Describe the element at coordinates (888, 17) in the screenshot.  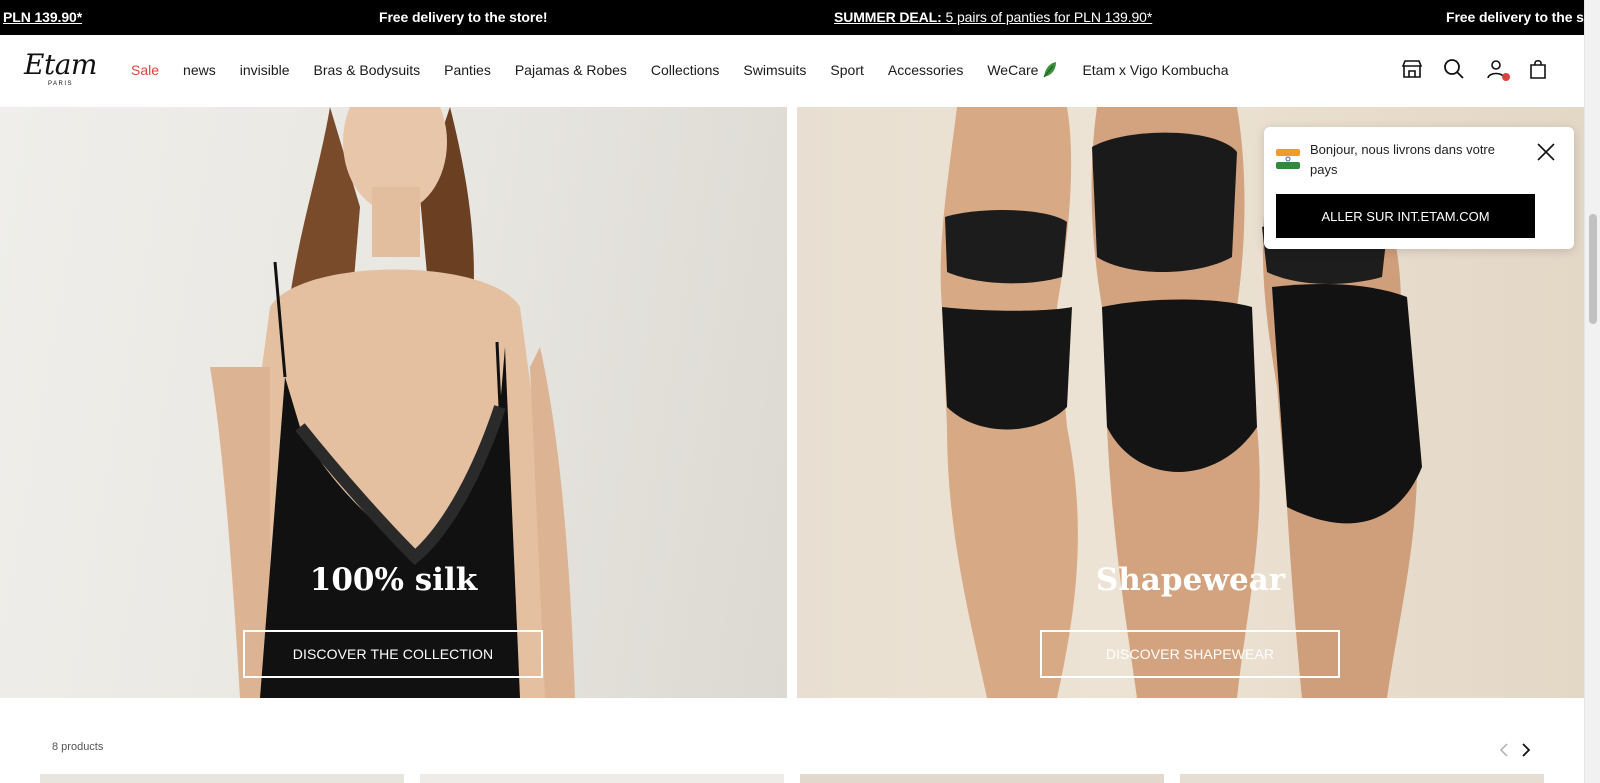
I see `promo-bold: SUMMER DEAL:` at that location.